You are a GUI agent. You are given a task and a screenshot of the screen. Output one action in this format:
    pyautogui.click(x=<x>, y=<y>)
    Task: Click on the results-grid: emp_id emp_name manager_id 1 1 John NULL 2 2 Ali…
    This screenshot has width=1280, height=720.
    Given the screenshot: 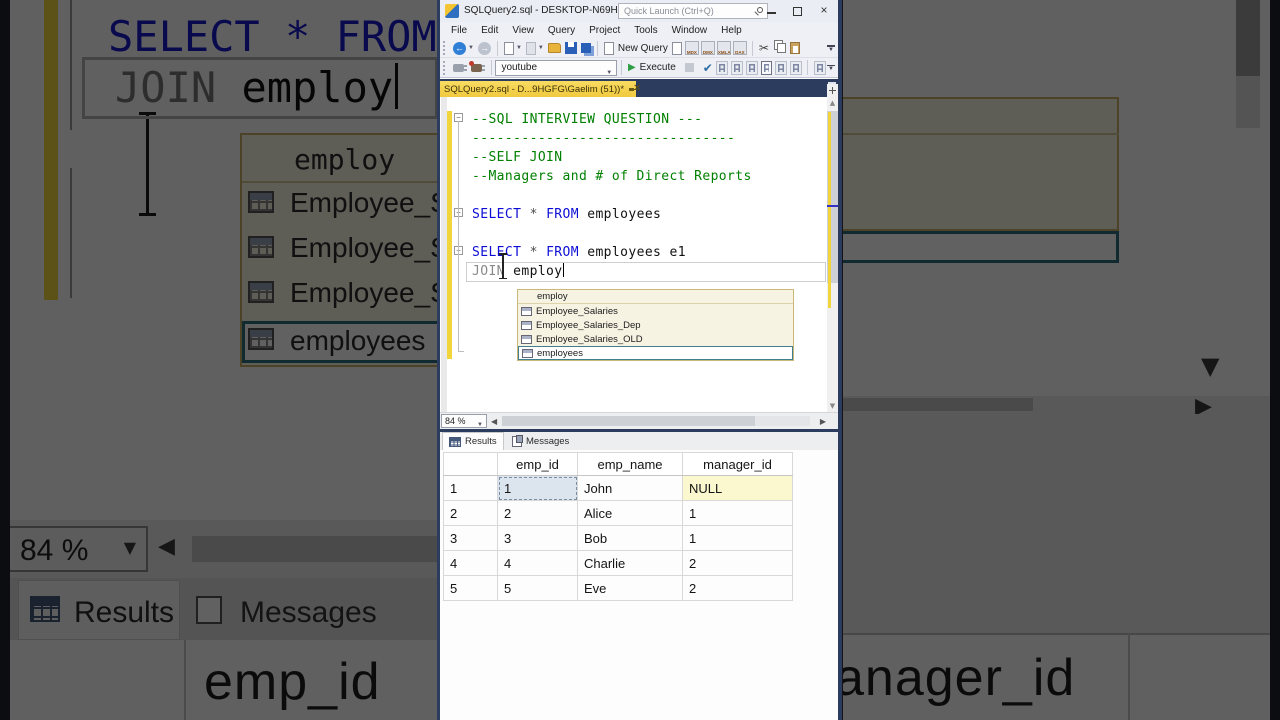 What is the action you would take?
    pyautogui.click(x=618, y=526)
    